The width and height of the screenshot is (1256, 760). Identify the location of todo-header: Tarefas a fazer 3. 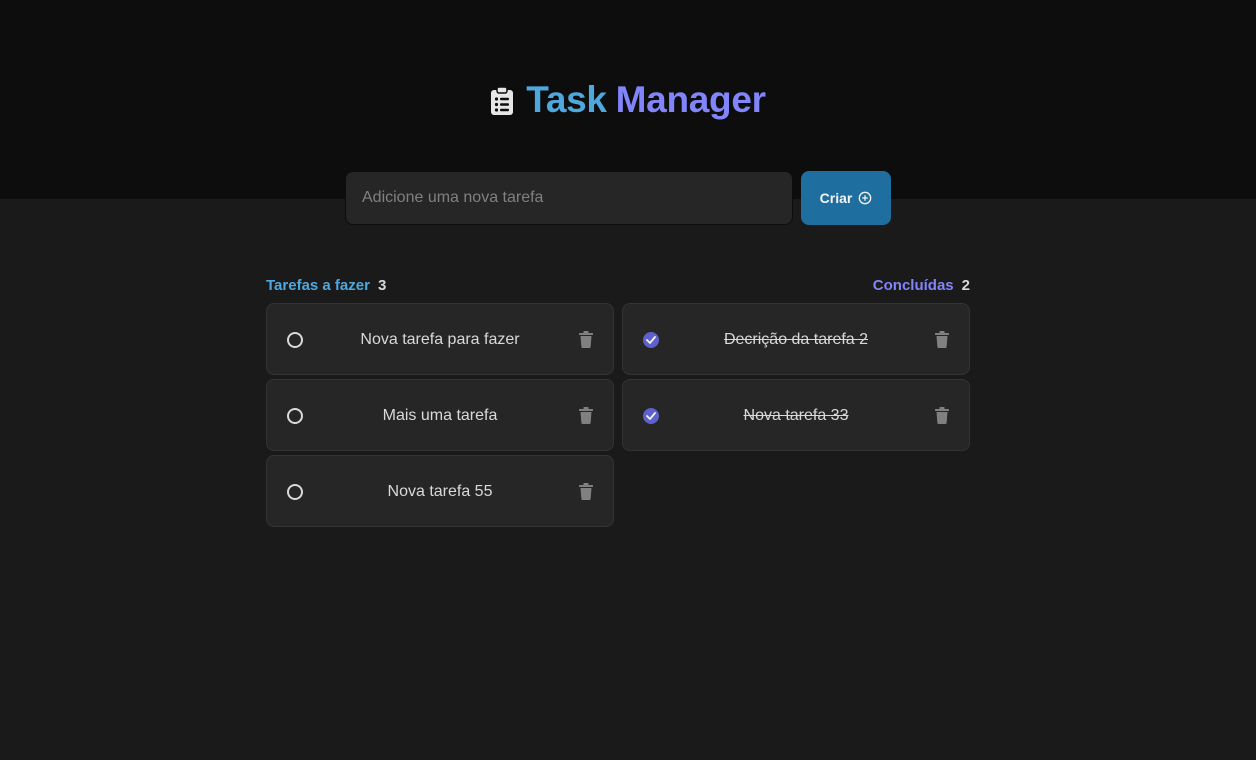
(326, 285).